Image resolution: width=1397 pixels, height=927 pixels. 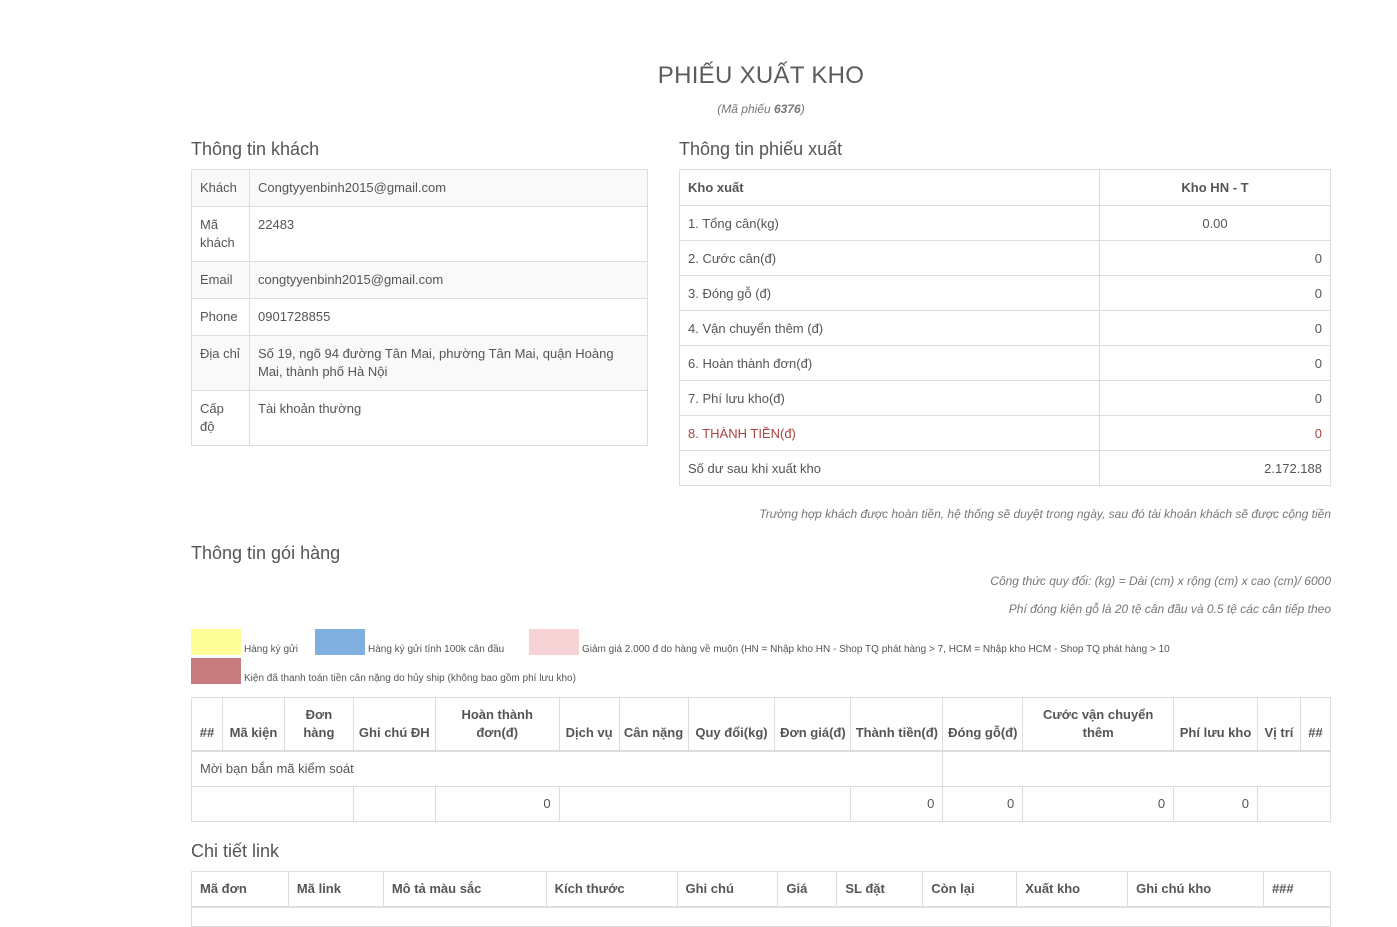 I want to click on voucher-warehouse-row: Kho xuất Kho HN - T, so click(x=1005, y=187).